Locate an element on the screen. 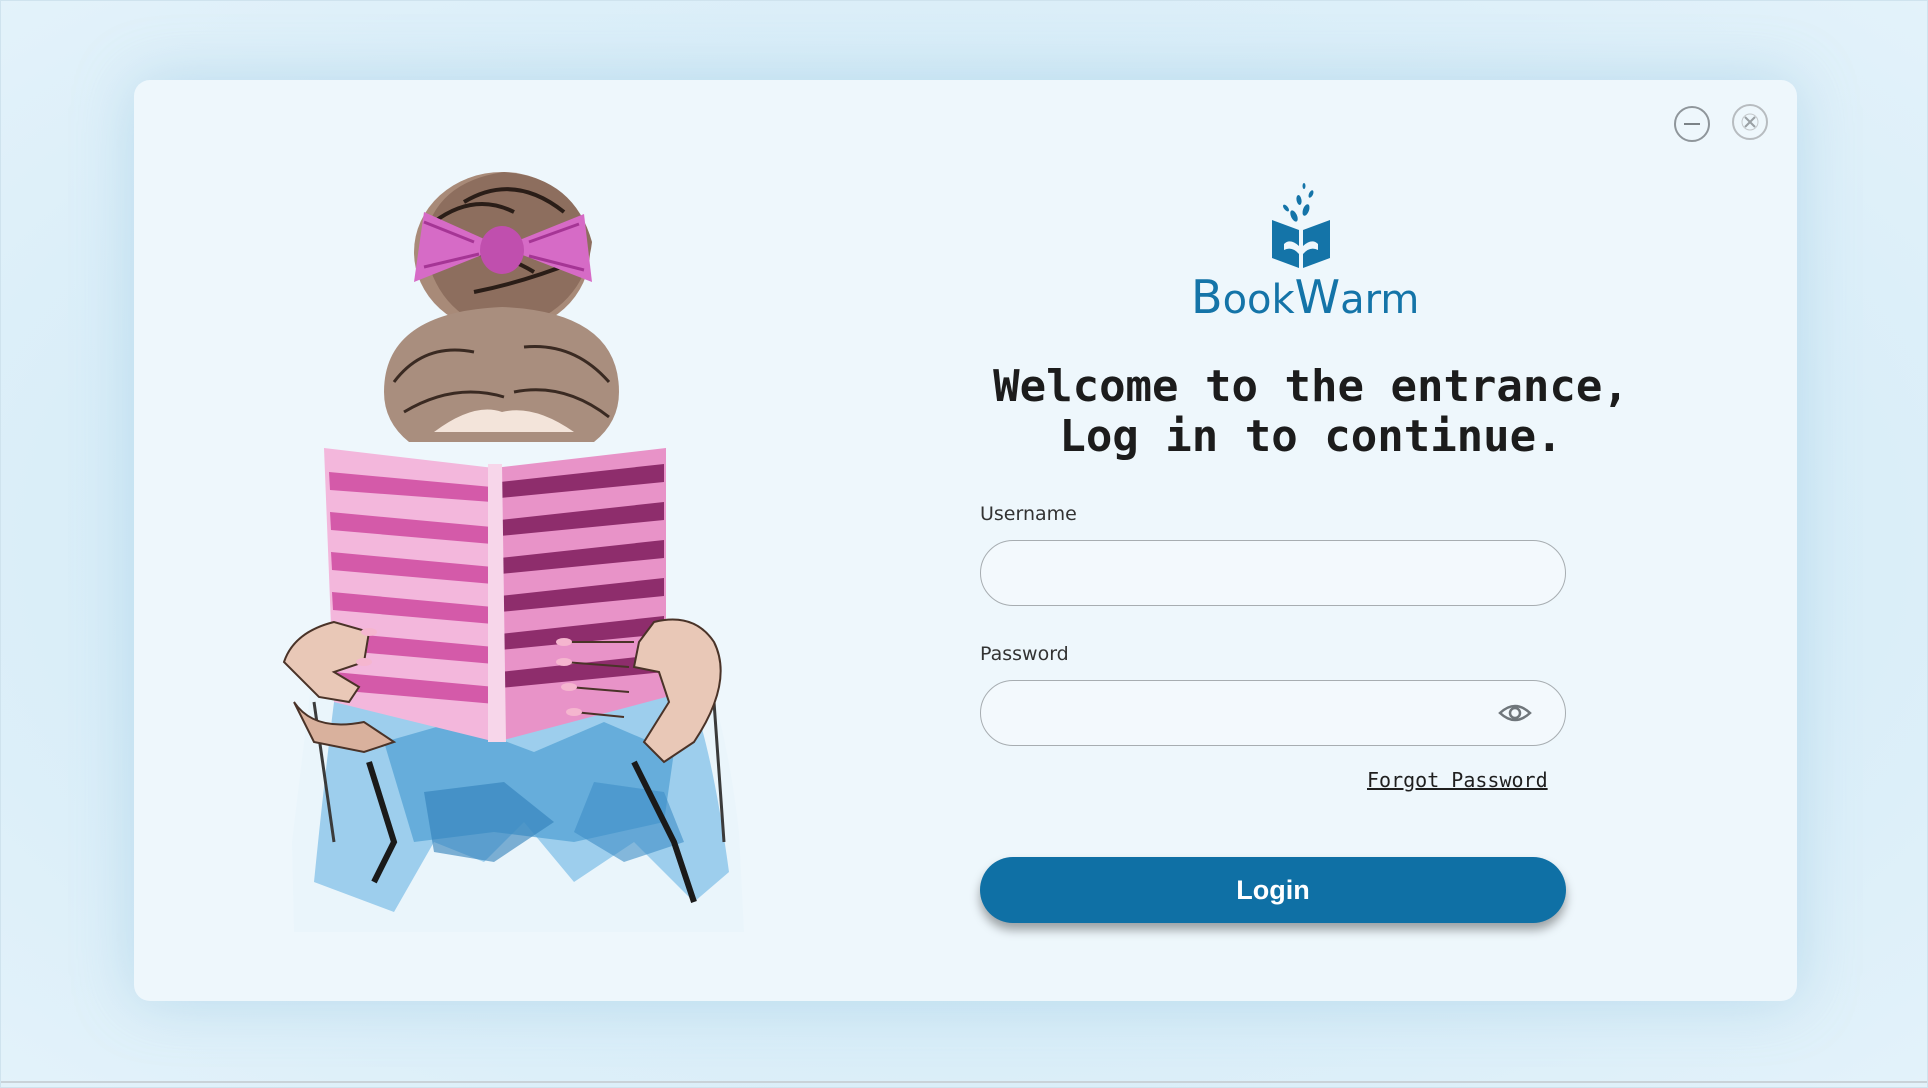  password-label: Password is located at coordinates (1024, 654).